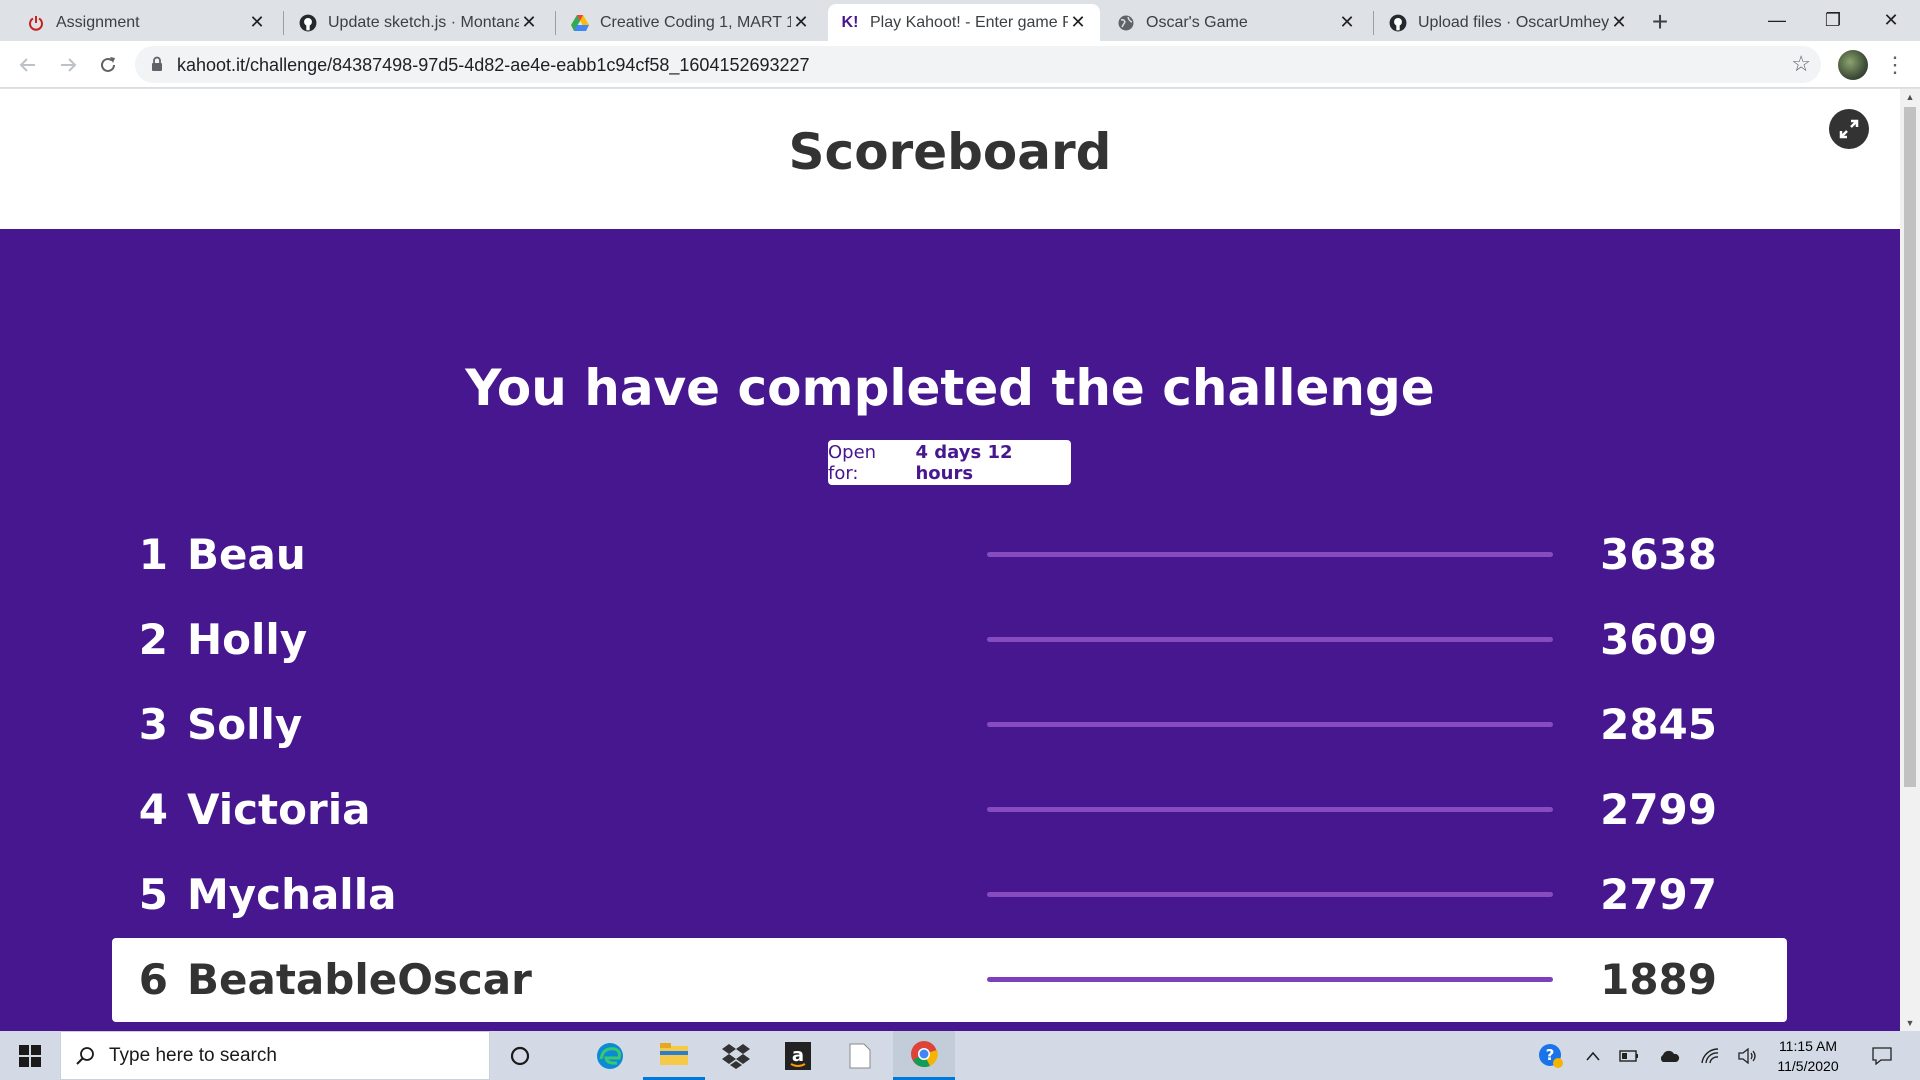 The image size is (1920, 1080). What do you see at coordinates (292, 894) in the screenshot?
I see `player-name: Mychalla` at bounding box center [292, 894].